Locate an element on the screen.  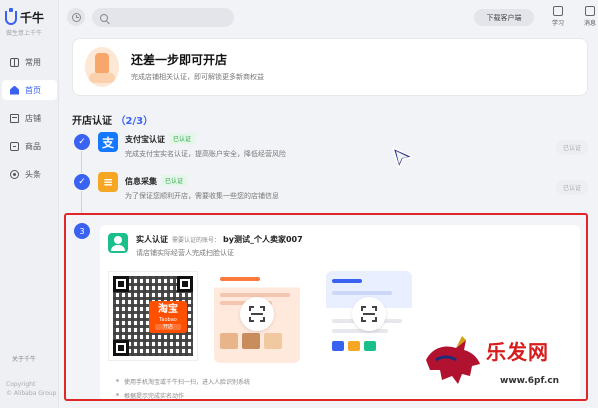
account-hint: 需要认证的账号： is located at coordinates (196, 240).